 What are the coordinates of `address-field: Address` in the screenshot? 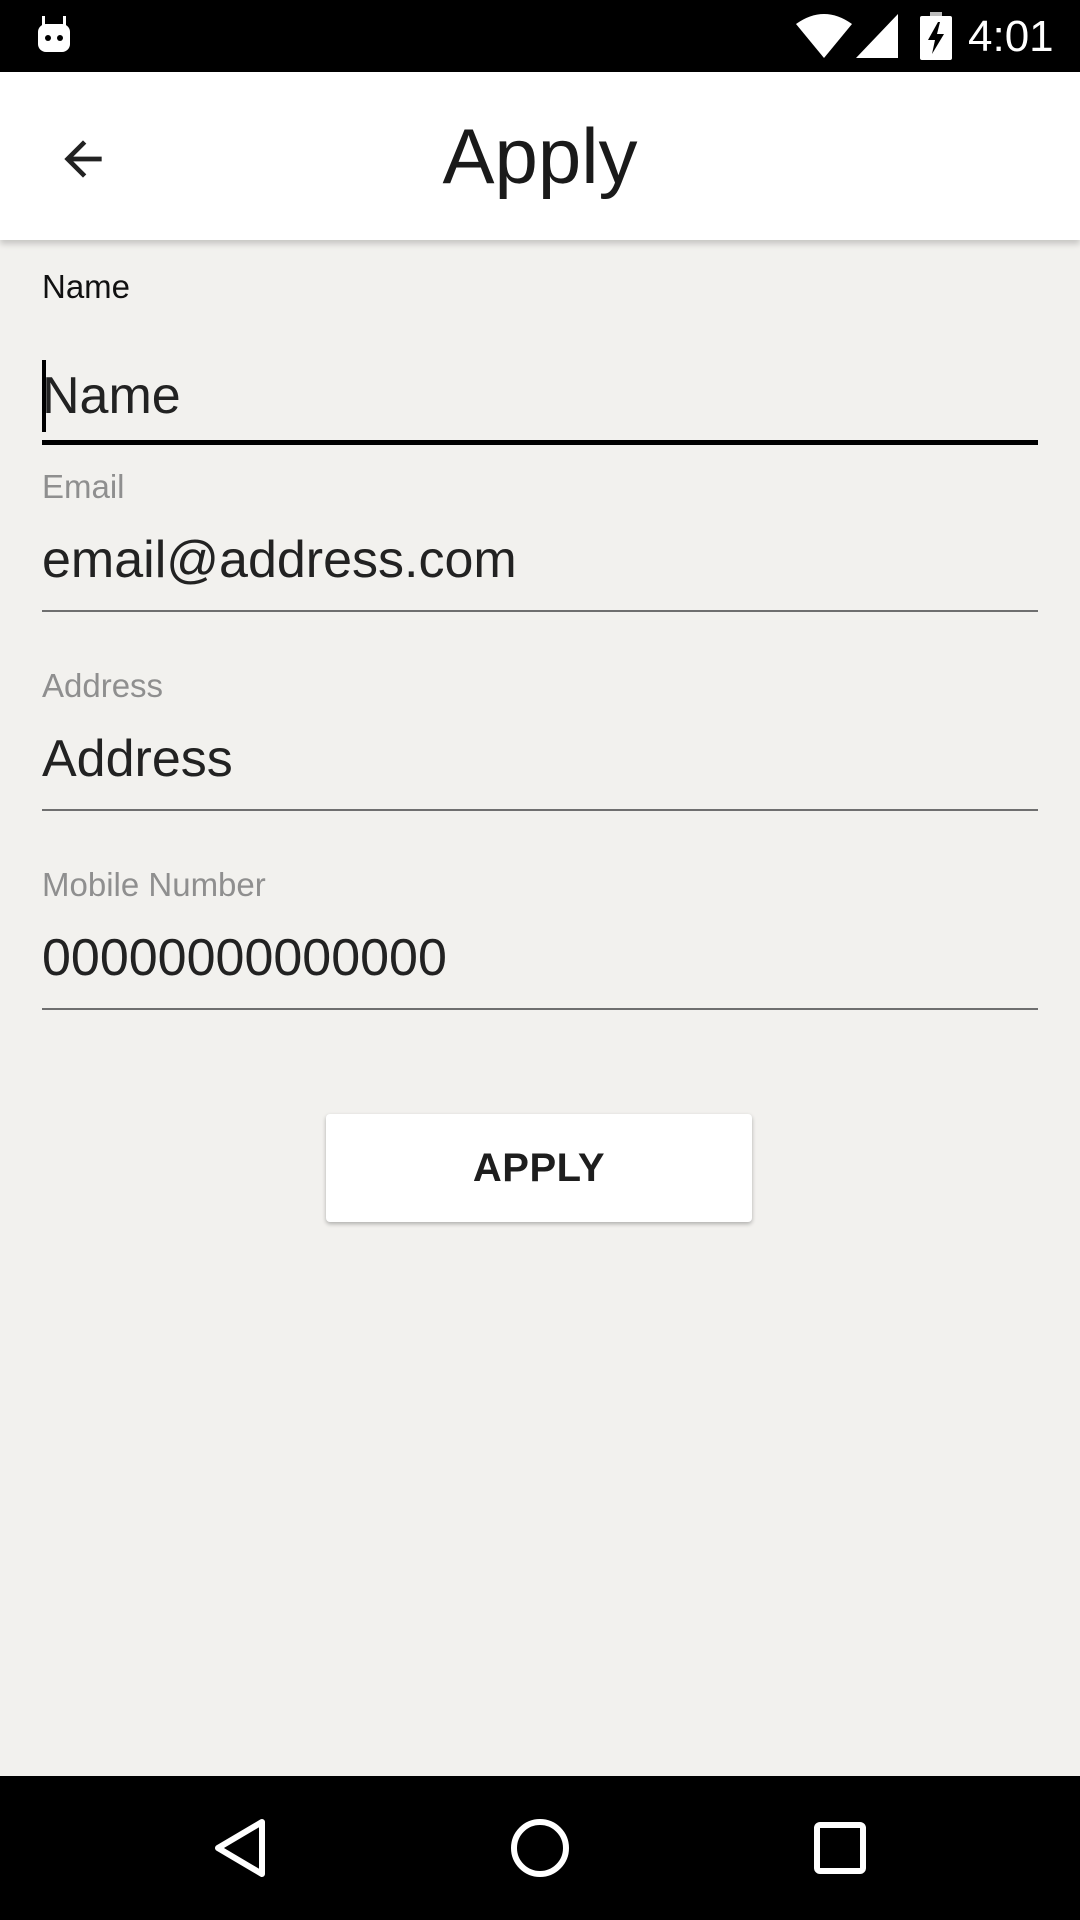 It's located at (540, 742).